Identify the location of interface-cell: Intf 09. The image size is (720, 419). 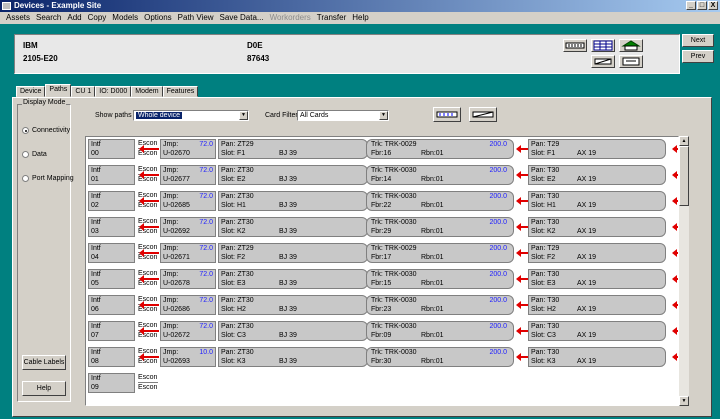
(111, 383).